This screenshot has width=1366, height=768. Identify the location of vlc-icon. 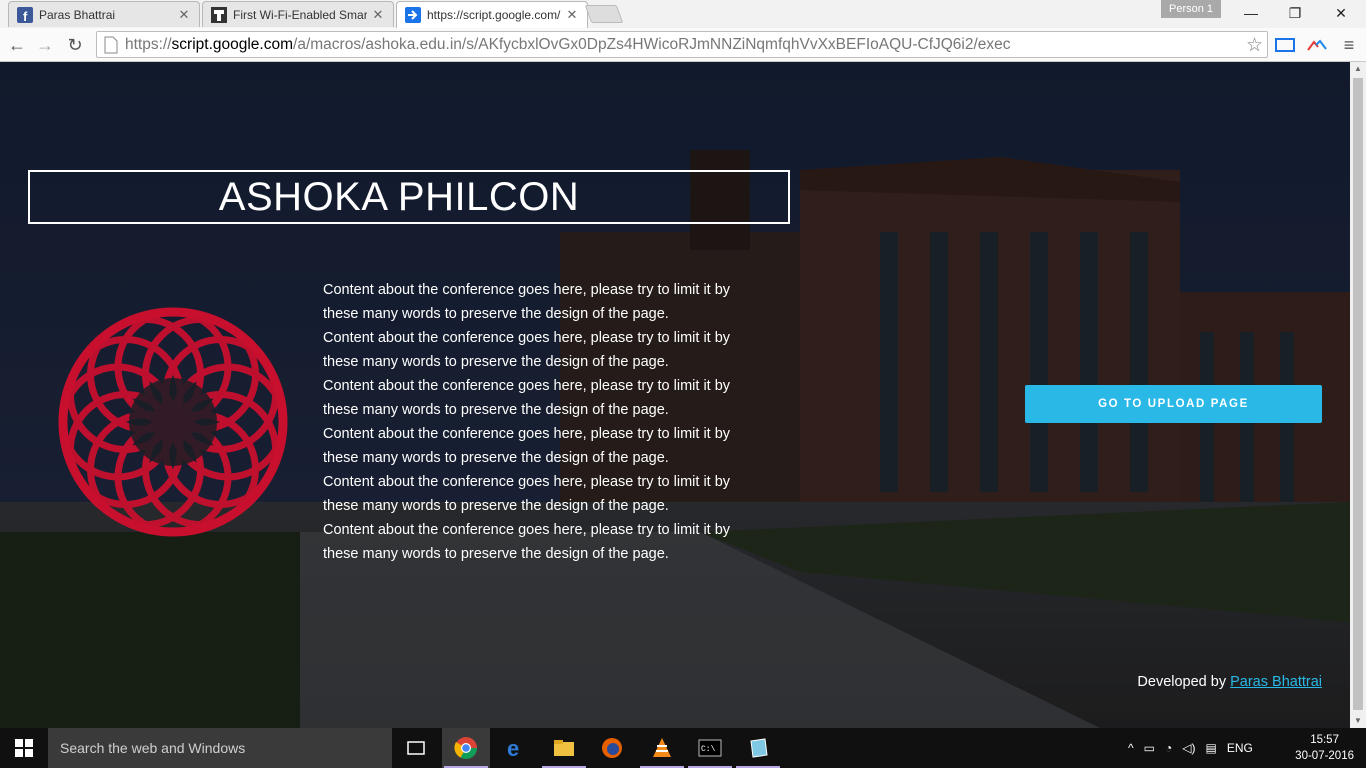
(662, 748).